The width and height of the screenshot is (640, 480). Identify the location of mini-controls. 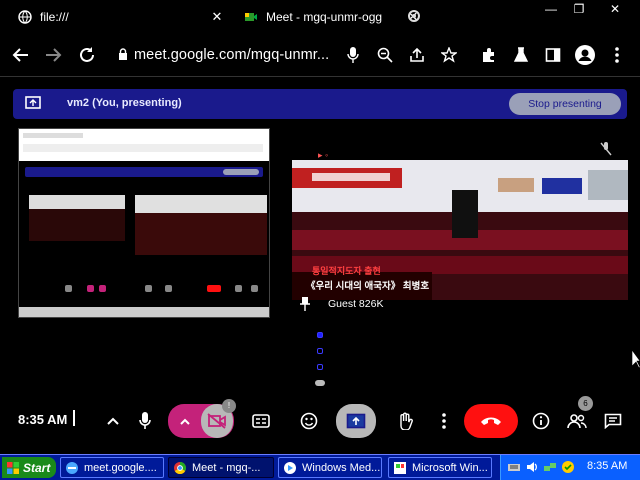
(145, 291).